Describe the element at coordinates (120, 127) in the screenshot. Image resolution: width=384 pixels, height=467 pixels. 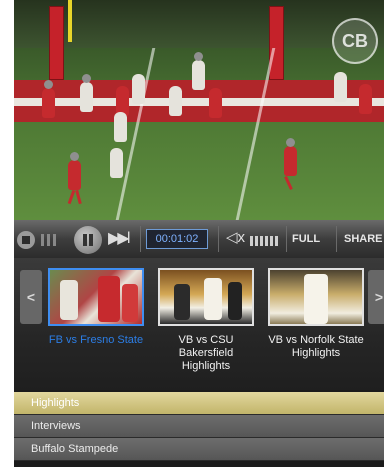
I see `referee-figure` at that location.